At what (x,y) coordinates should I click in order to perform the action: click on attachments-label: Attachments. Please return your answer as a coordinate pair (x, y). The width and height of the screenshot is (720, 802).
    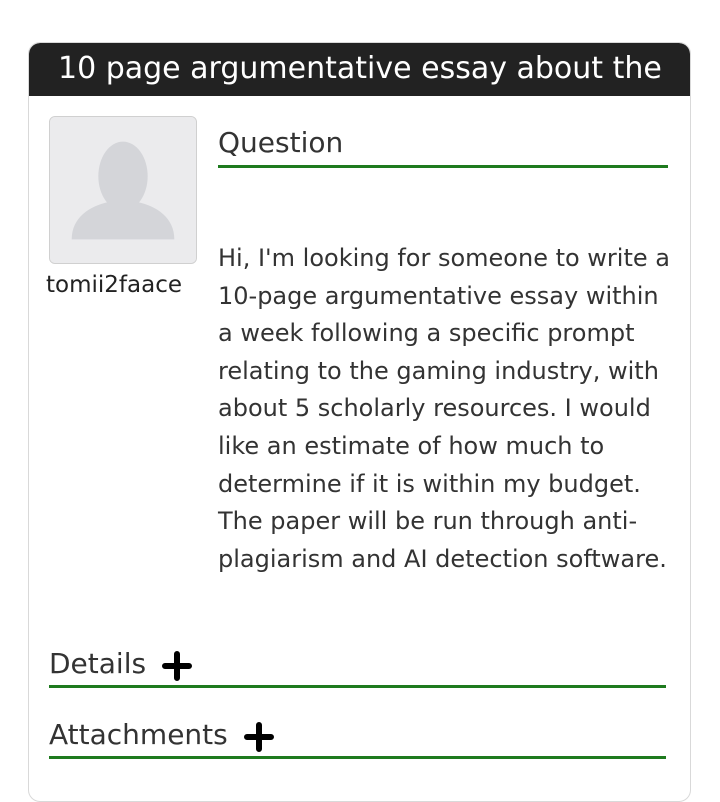
    Looking at the image, I should click on (138, 734).